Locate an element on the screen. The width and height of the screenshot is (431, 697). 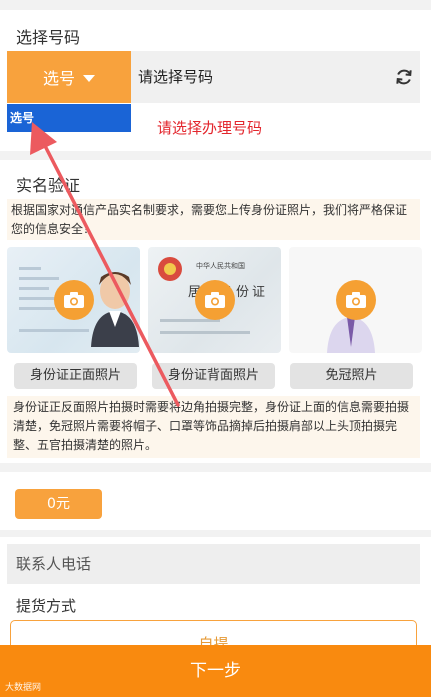
id-front-photo-upload is located at coordinates (73, 300).